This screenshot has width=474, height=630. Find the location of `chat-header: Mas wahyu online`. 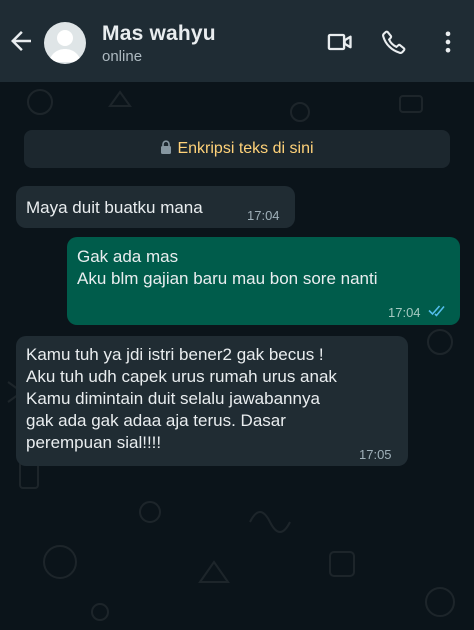

chat-header: Mas wahyu online is located at coordinates (237, 41).